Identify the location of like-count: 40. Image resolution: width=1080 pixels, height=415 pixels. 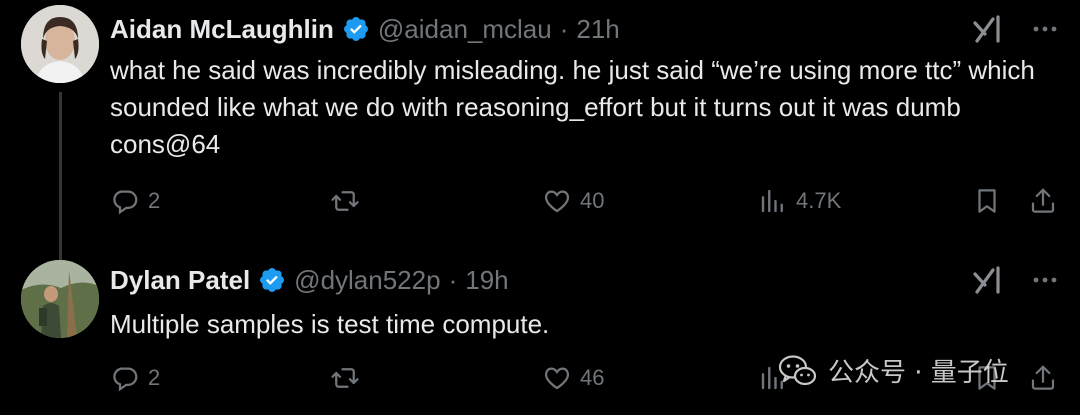
(592, 200).